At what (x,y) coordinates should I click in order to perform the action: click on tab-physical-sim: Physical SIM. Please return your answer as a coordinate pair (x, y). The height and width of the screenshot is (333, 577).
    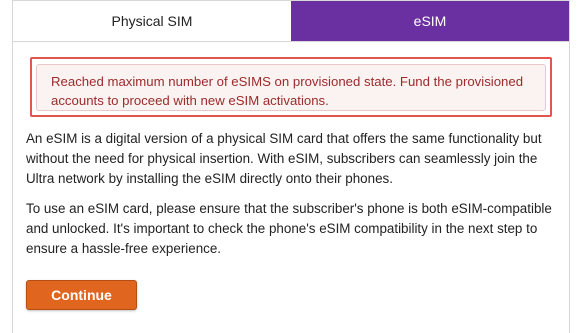
    Looking at the image, I should click on (152, 21).